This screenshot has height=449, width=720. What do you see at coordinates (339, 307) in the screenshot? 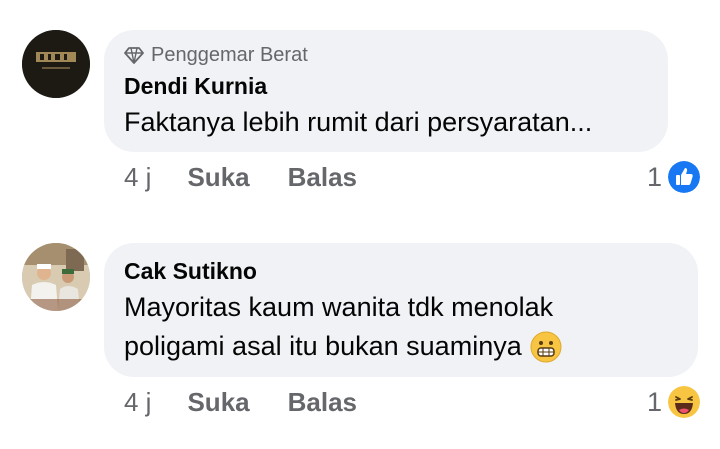
I see `comment-text-line: Mayoritas kaum wanita tdk menolak` at bounding box center [339, 307].